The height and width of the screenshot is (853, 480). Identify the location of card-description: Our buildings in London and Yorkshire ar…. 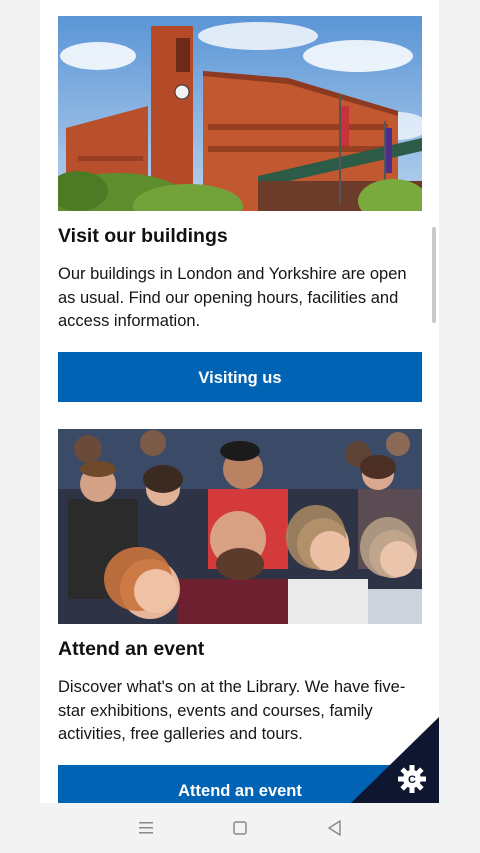
(232, 297).